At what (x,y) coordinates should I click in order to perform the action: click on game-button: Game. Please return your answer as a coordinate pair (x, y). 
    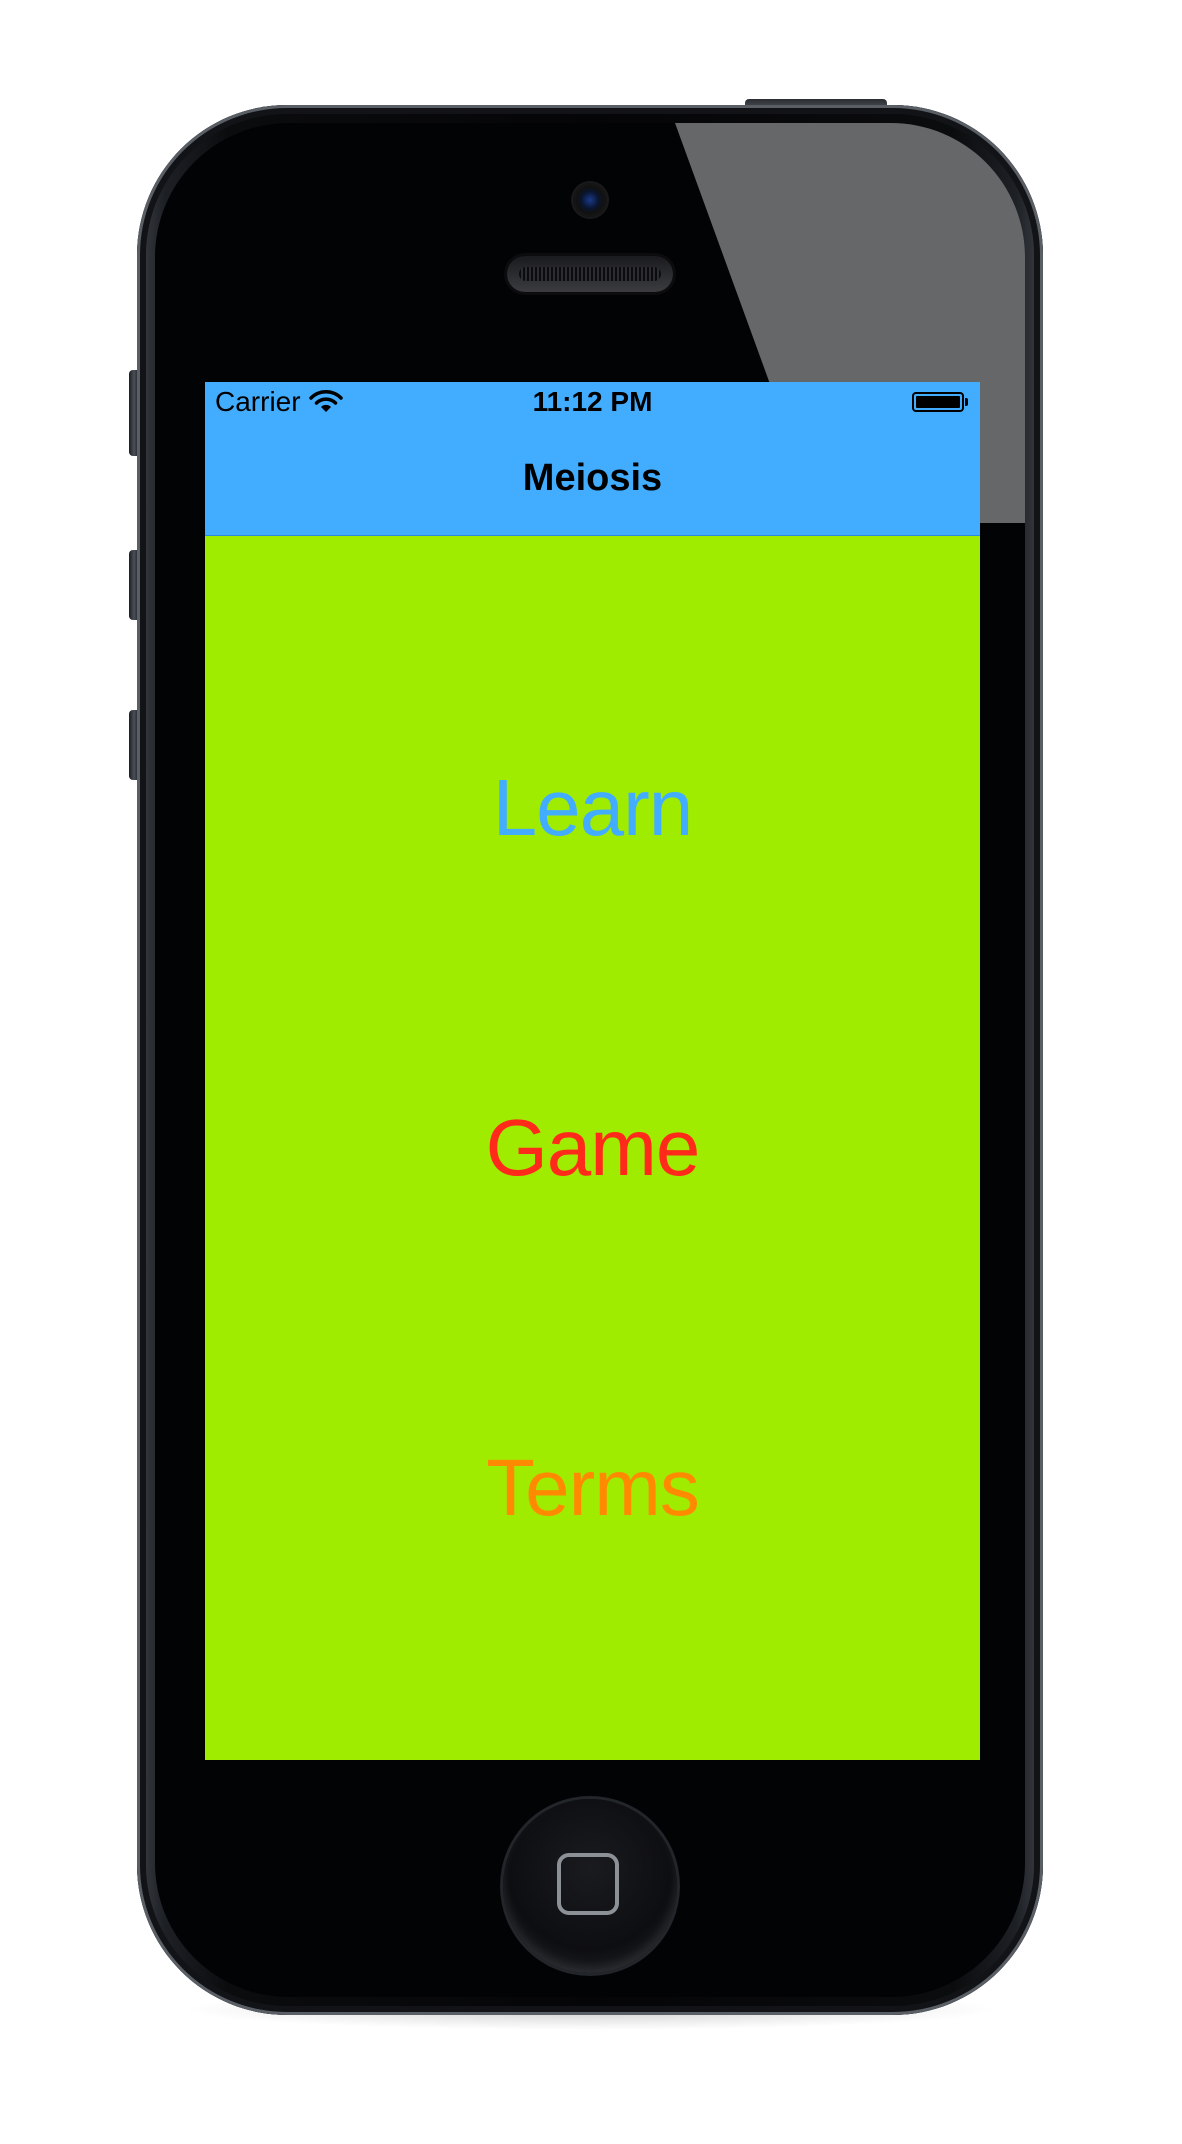
    Looking at the image, I should click on (592, 1148).